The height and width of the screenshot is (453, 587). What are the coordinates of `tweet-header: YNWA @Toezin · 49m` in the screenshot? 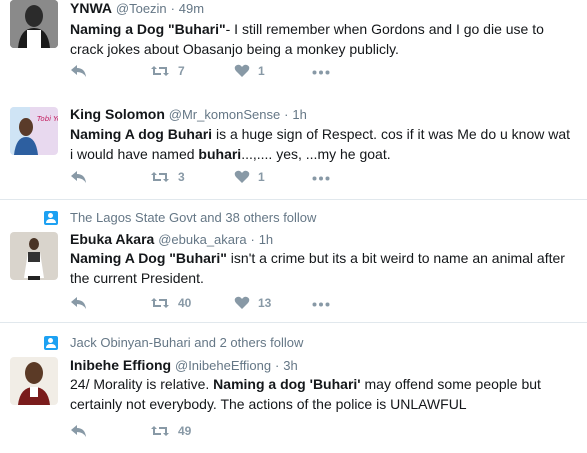 It's located at (137, 8).